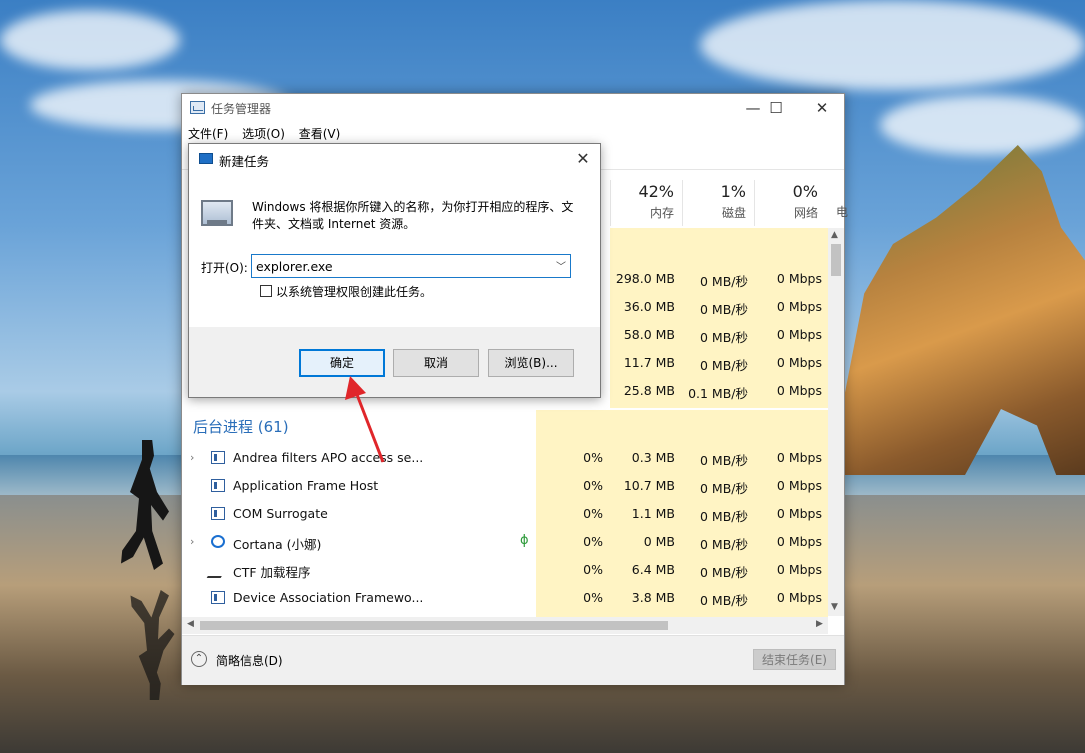 The width and height of the screenshot is (1085, 753). I want to click on scroll-up-icon: ▲, so click(834, 235).